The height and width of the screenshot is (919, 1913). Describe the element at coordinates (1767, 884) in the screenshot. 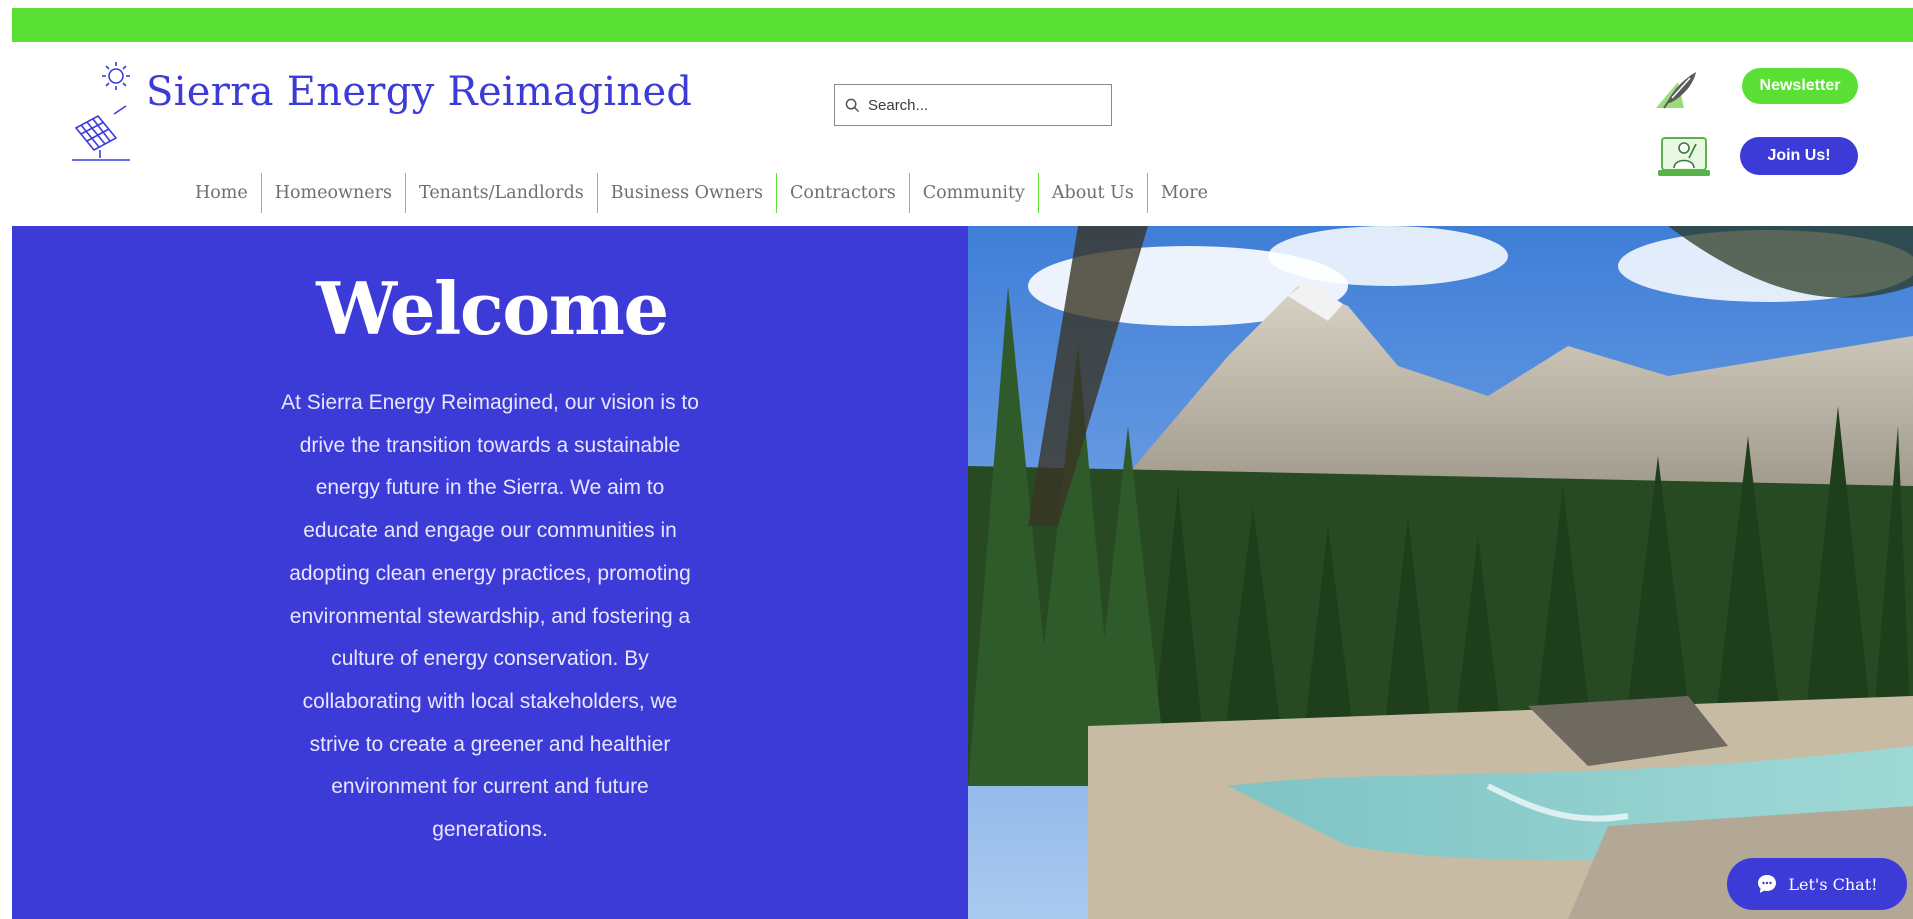

I see `chat-bubble-icon` at that location.